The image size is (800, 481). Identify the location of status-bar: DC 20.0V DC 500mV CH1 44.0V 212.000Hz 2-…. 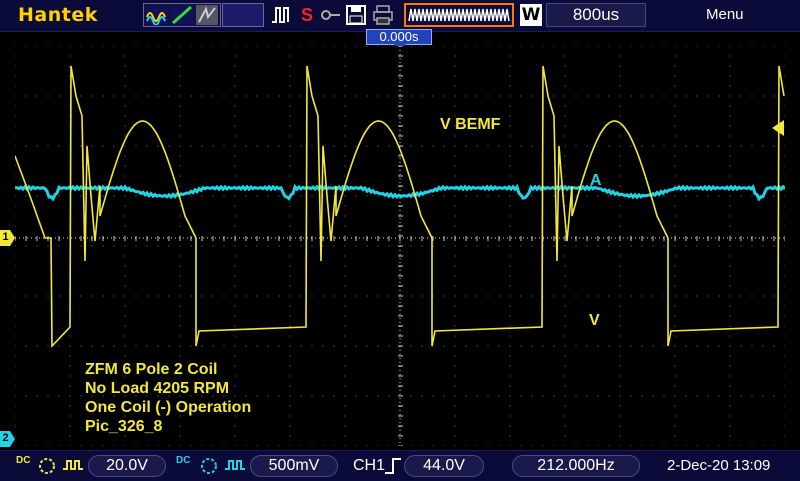
(400, 465).